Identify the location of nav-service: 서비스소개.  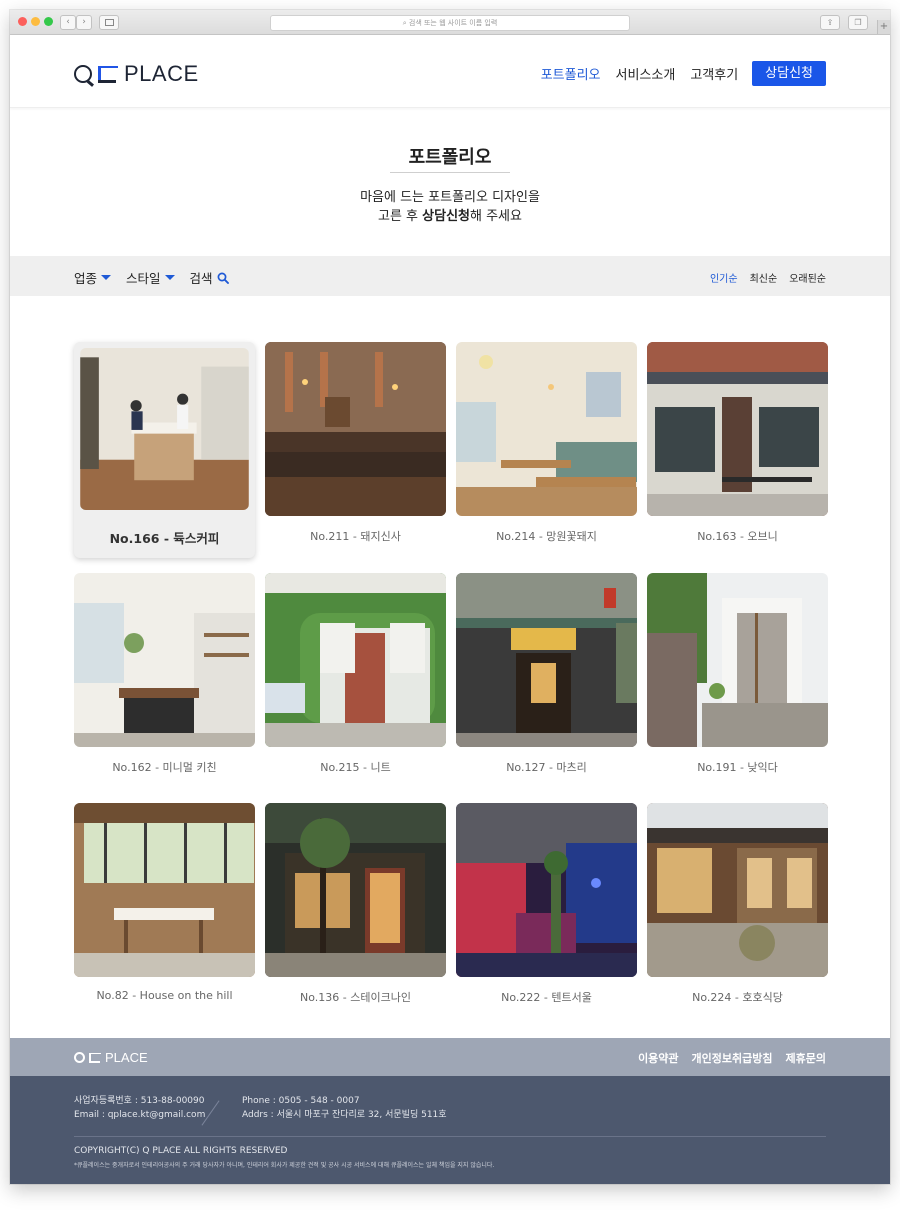
(646, 73).